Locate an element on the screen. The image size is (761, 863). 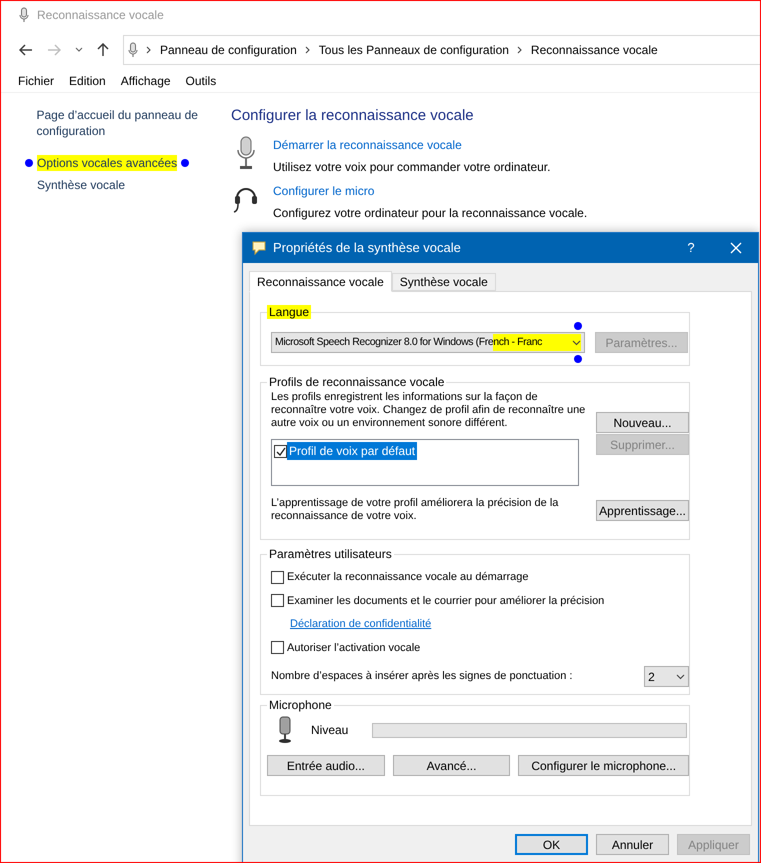
group-title: Paramètres utilisateurs is located at coordinates (330, 554).